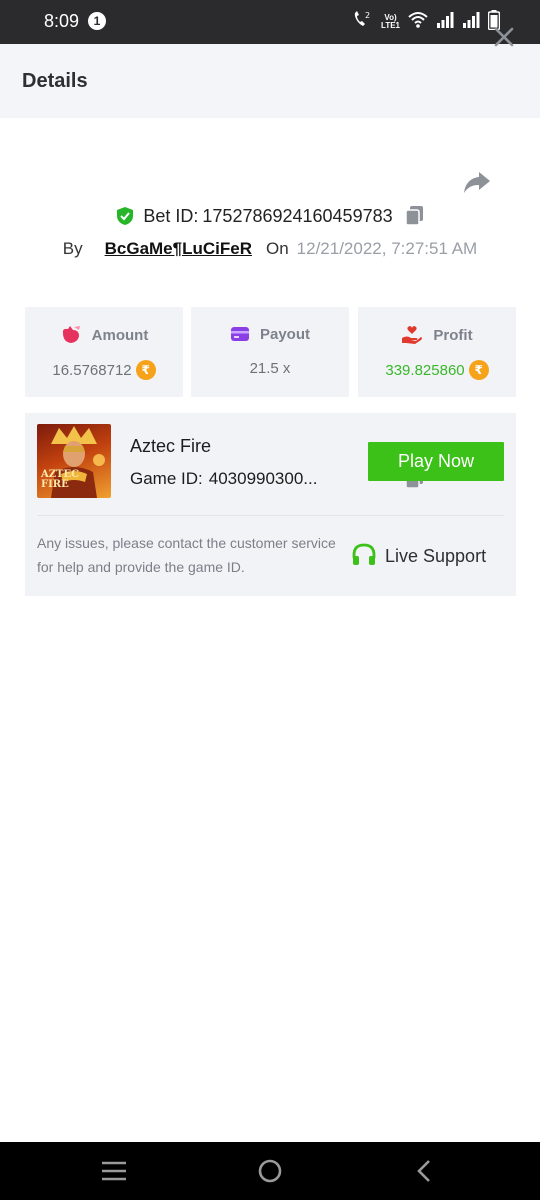  Describe the element at coordinates (284, 334) in the screenshot. I see `payout-label: Payout` at that location.